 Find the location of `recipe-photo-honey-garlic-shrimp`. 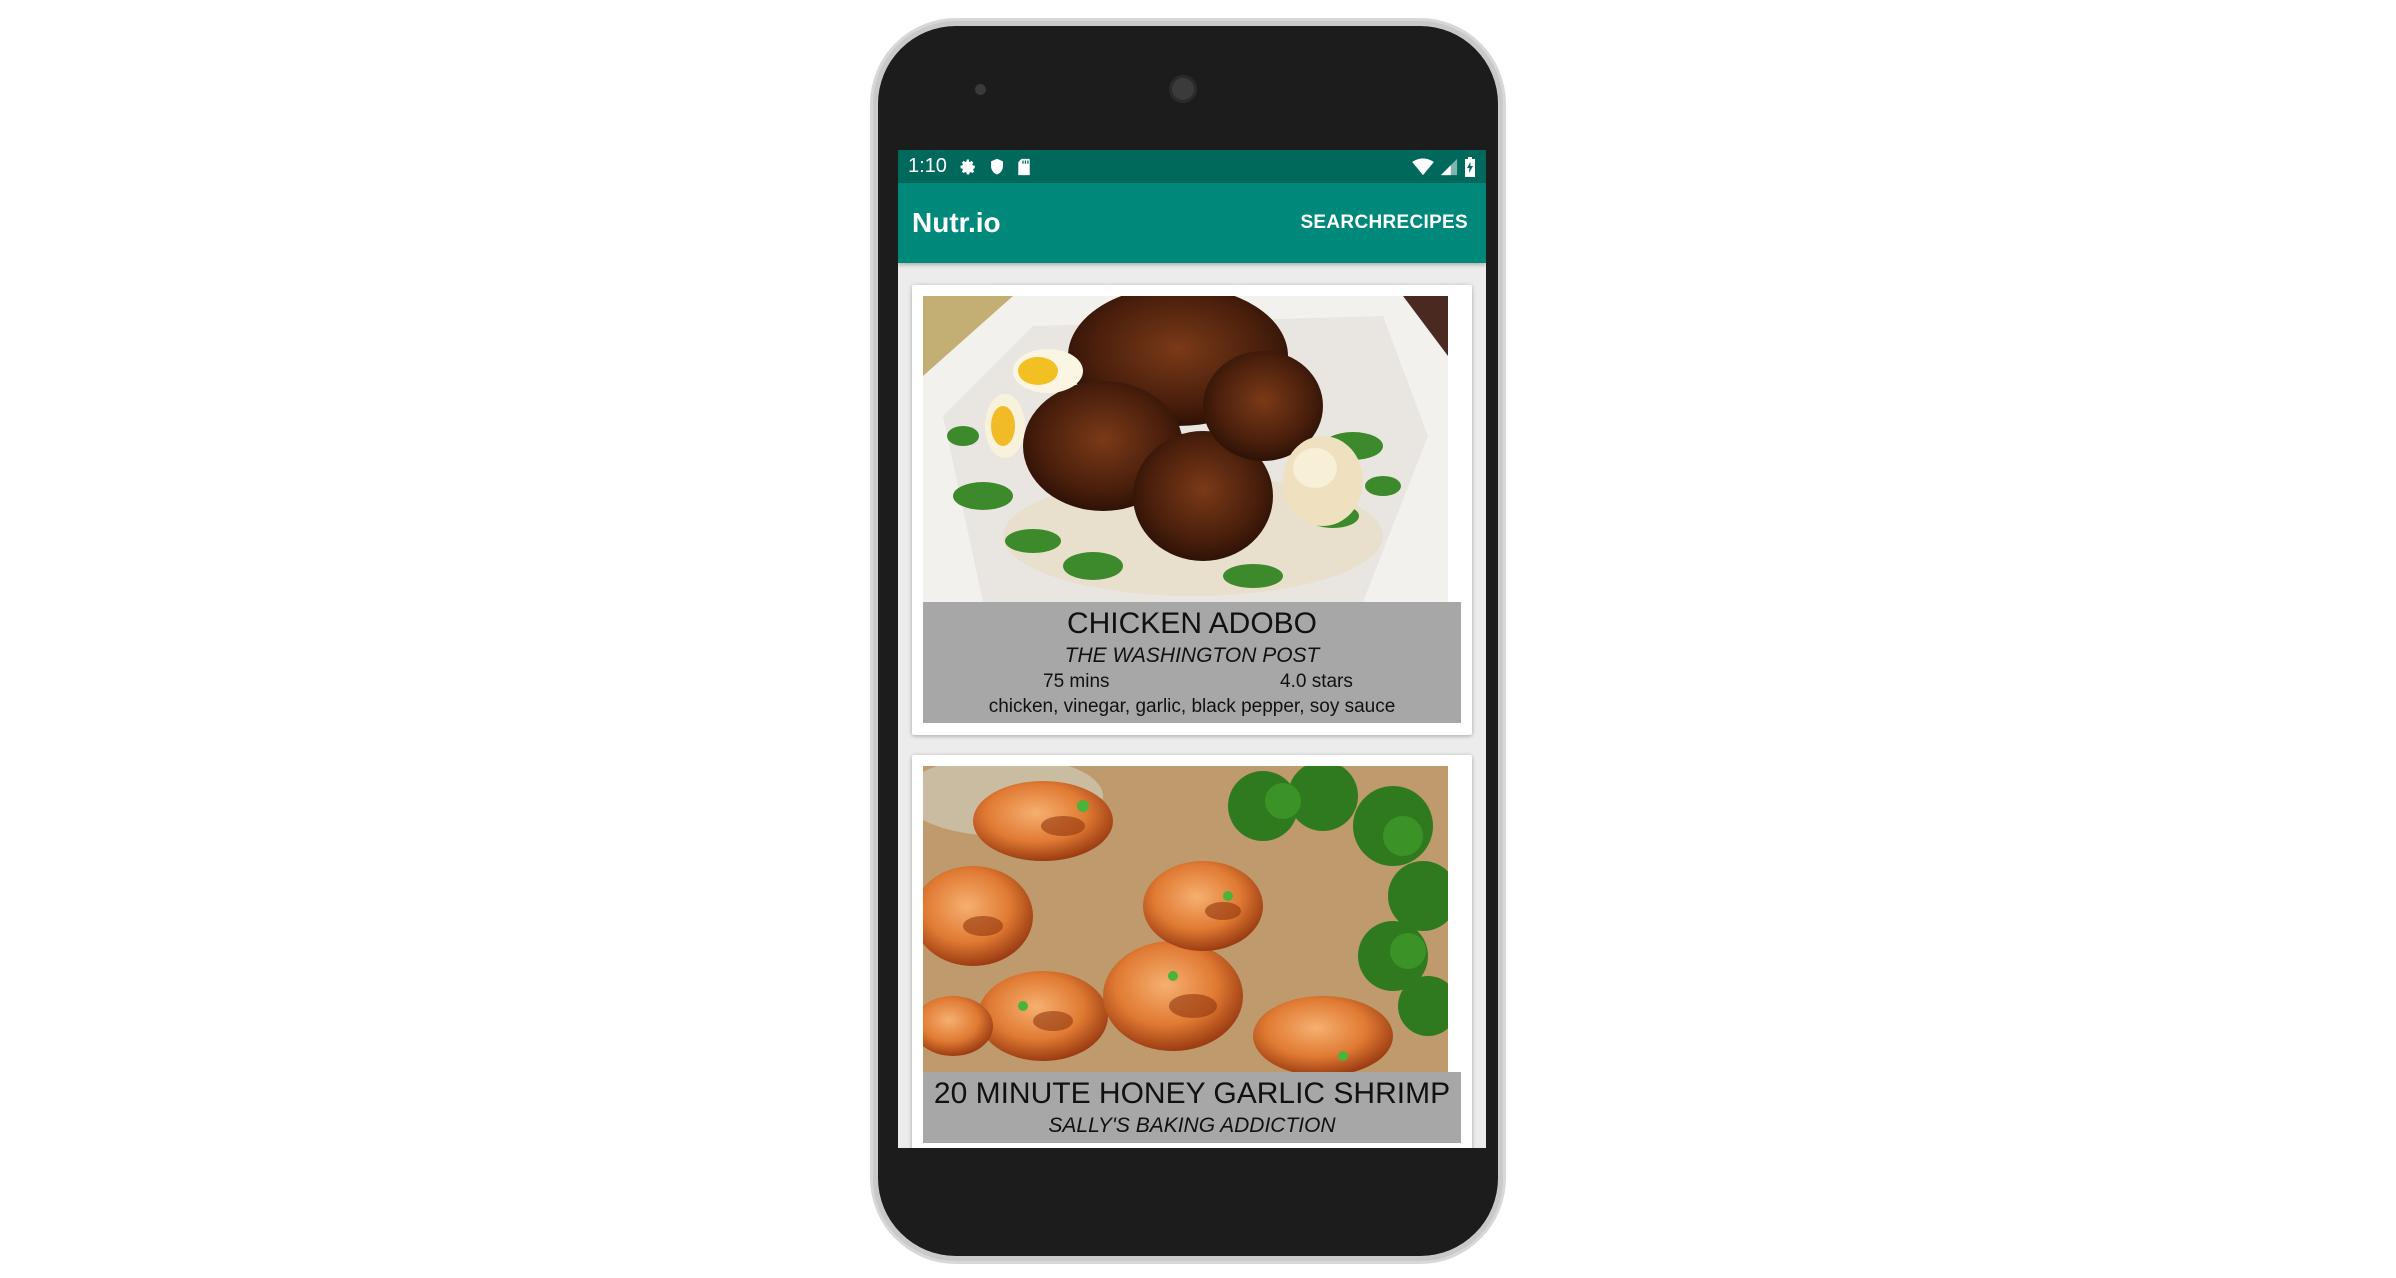

recipe-photo-honey-garlic-shrimp is located at coordinates (1185, 919).